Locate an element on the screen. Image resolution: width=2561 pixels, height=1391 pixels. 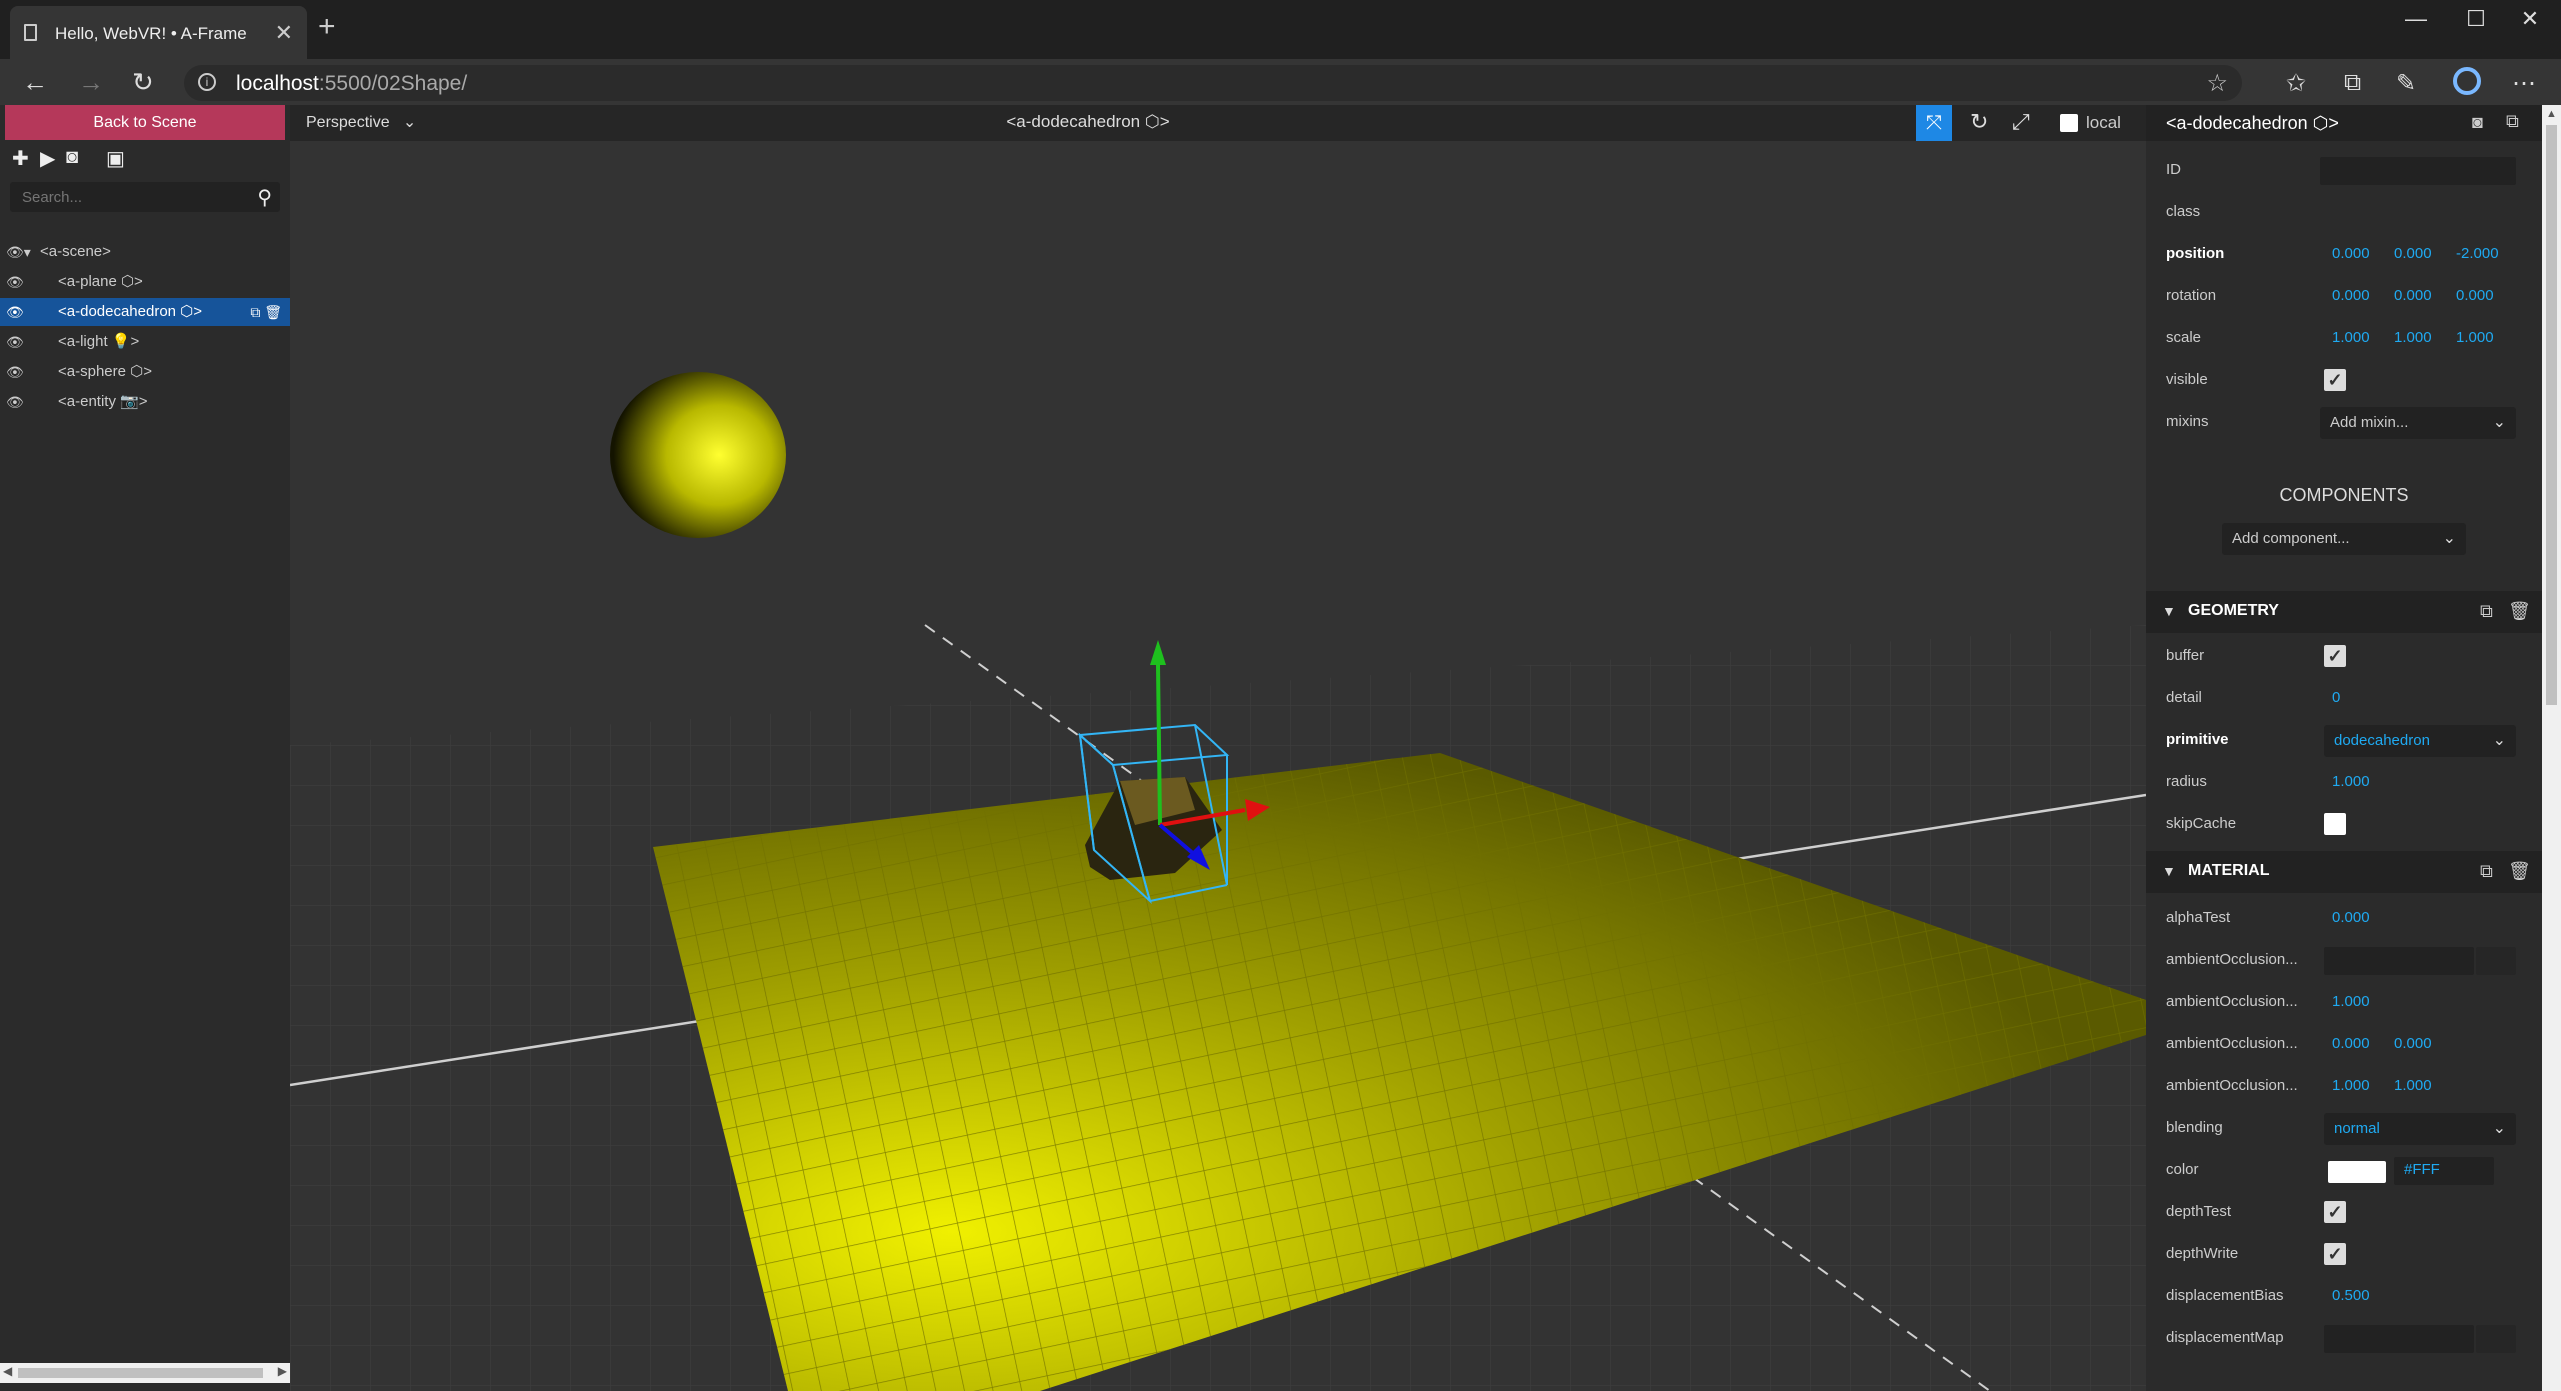
ao-offset-y-input: 0.000 is located at coordinates (2413, 1043).